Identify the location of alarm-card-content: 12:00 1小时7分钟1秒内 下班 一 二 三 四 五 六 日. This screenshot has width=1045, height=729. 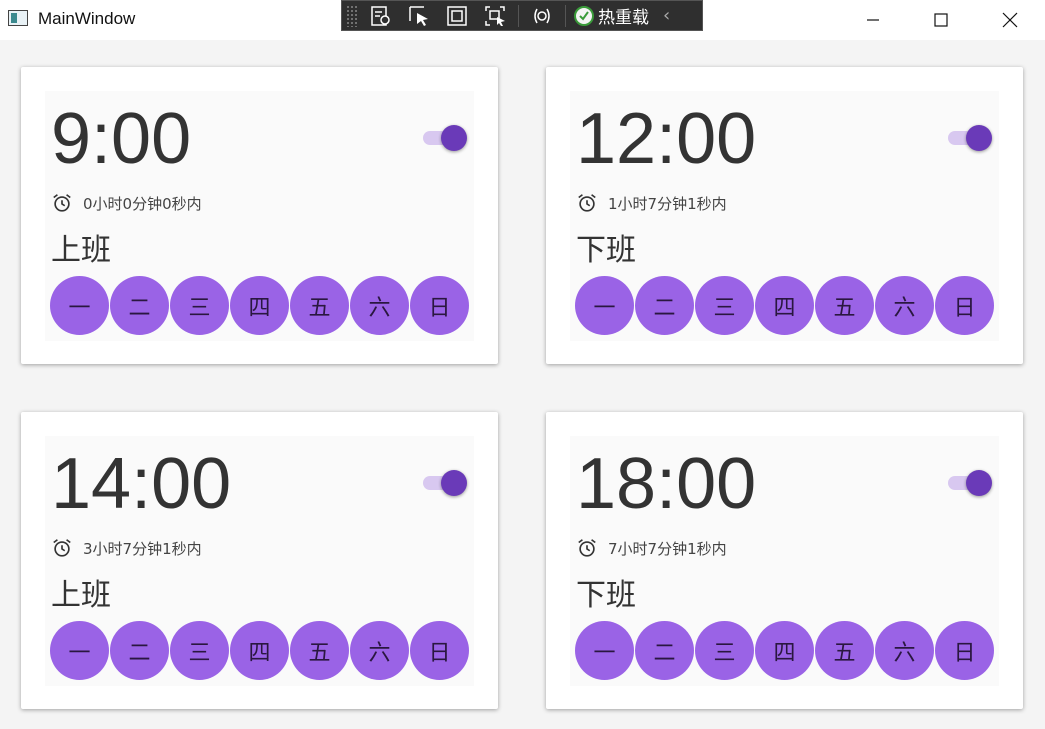
(784, 216).